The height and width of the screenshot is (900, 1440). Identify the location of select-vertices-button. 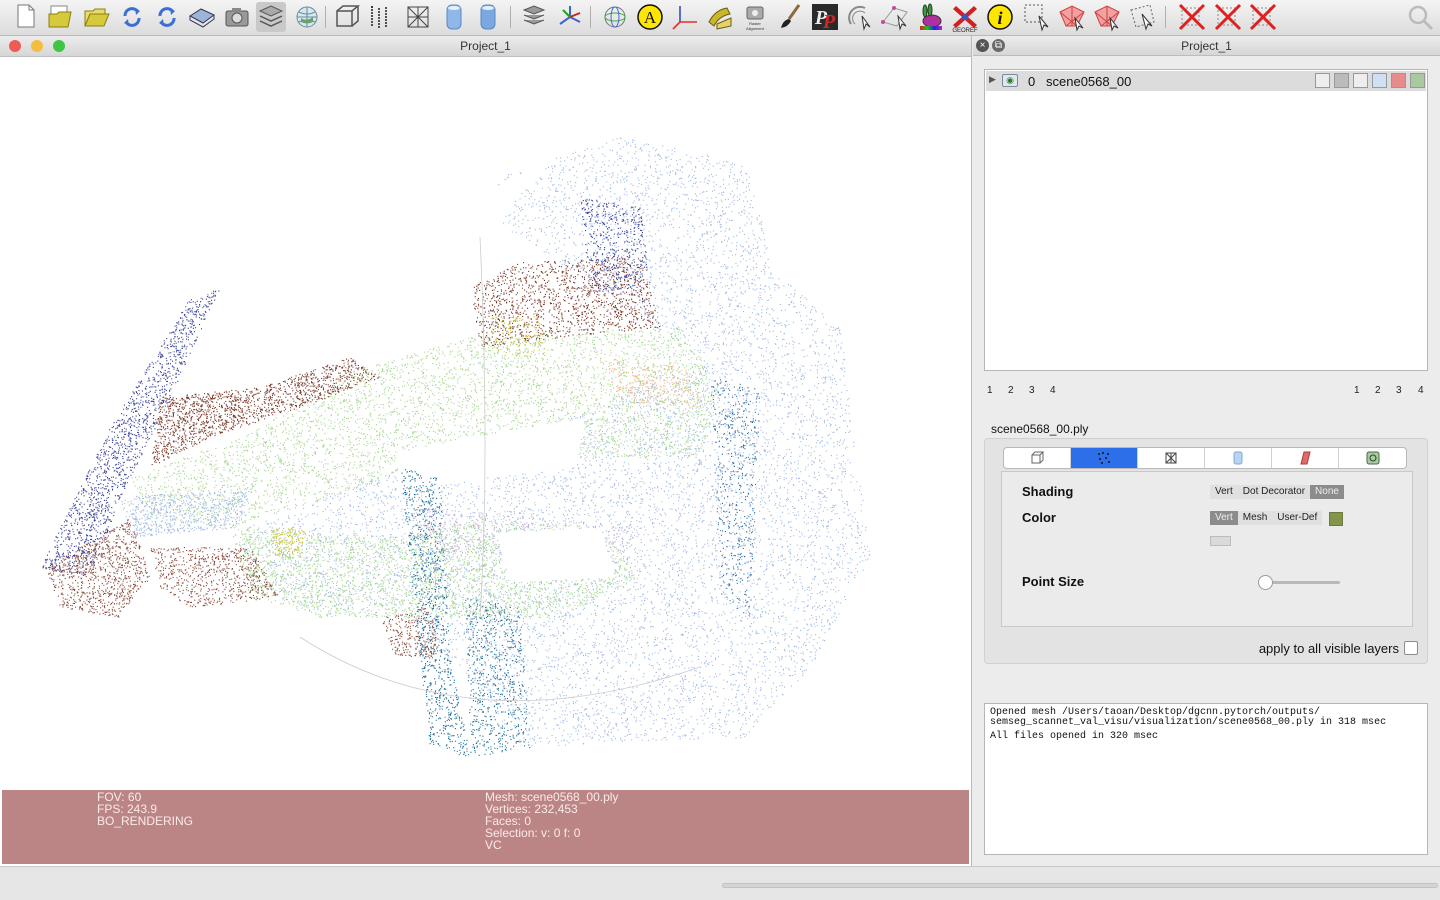
(1037, 17).